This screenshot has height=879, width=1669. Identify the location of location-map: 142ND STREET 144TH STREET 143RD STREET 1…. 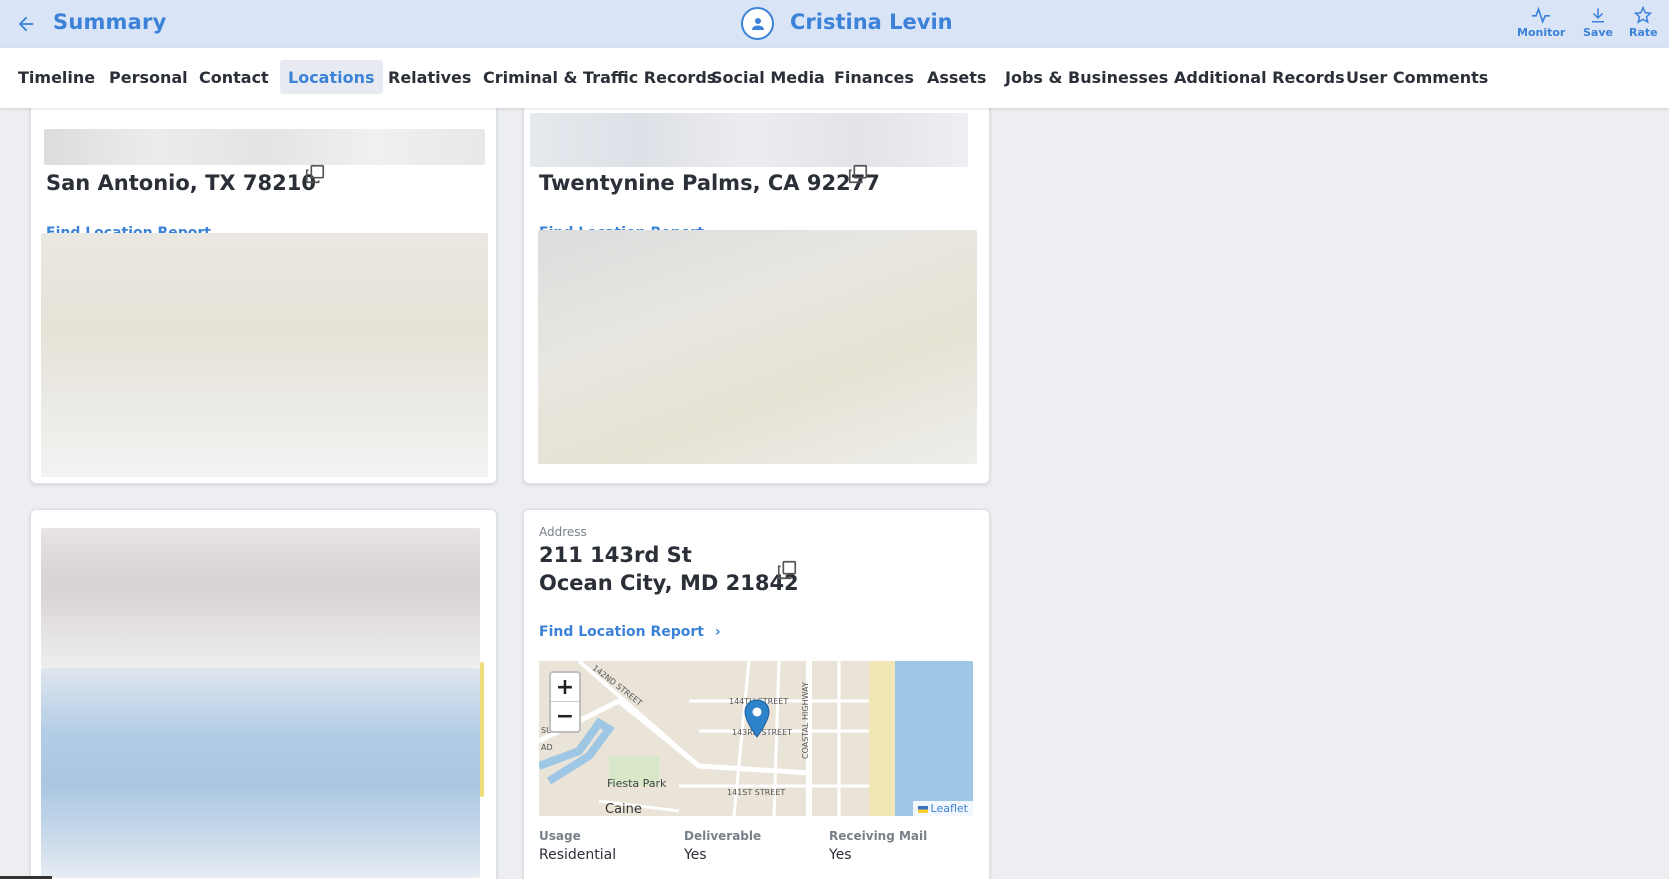
(756, 738).